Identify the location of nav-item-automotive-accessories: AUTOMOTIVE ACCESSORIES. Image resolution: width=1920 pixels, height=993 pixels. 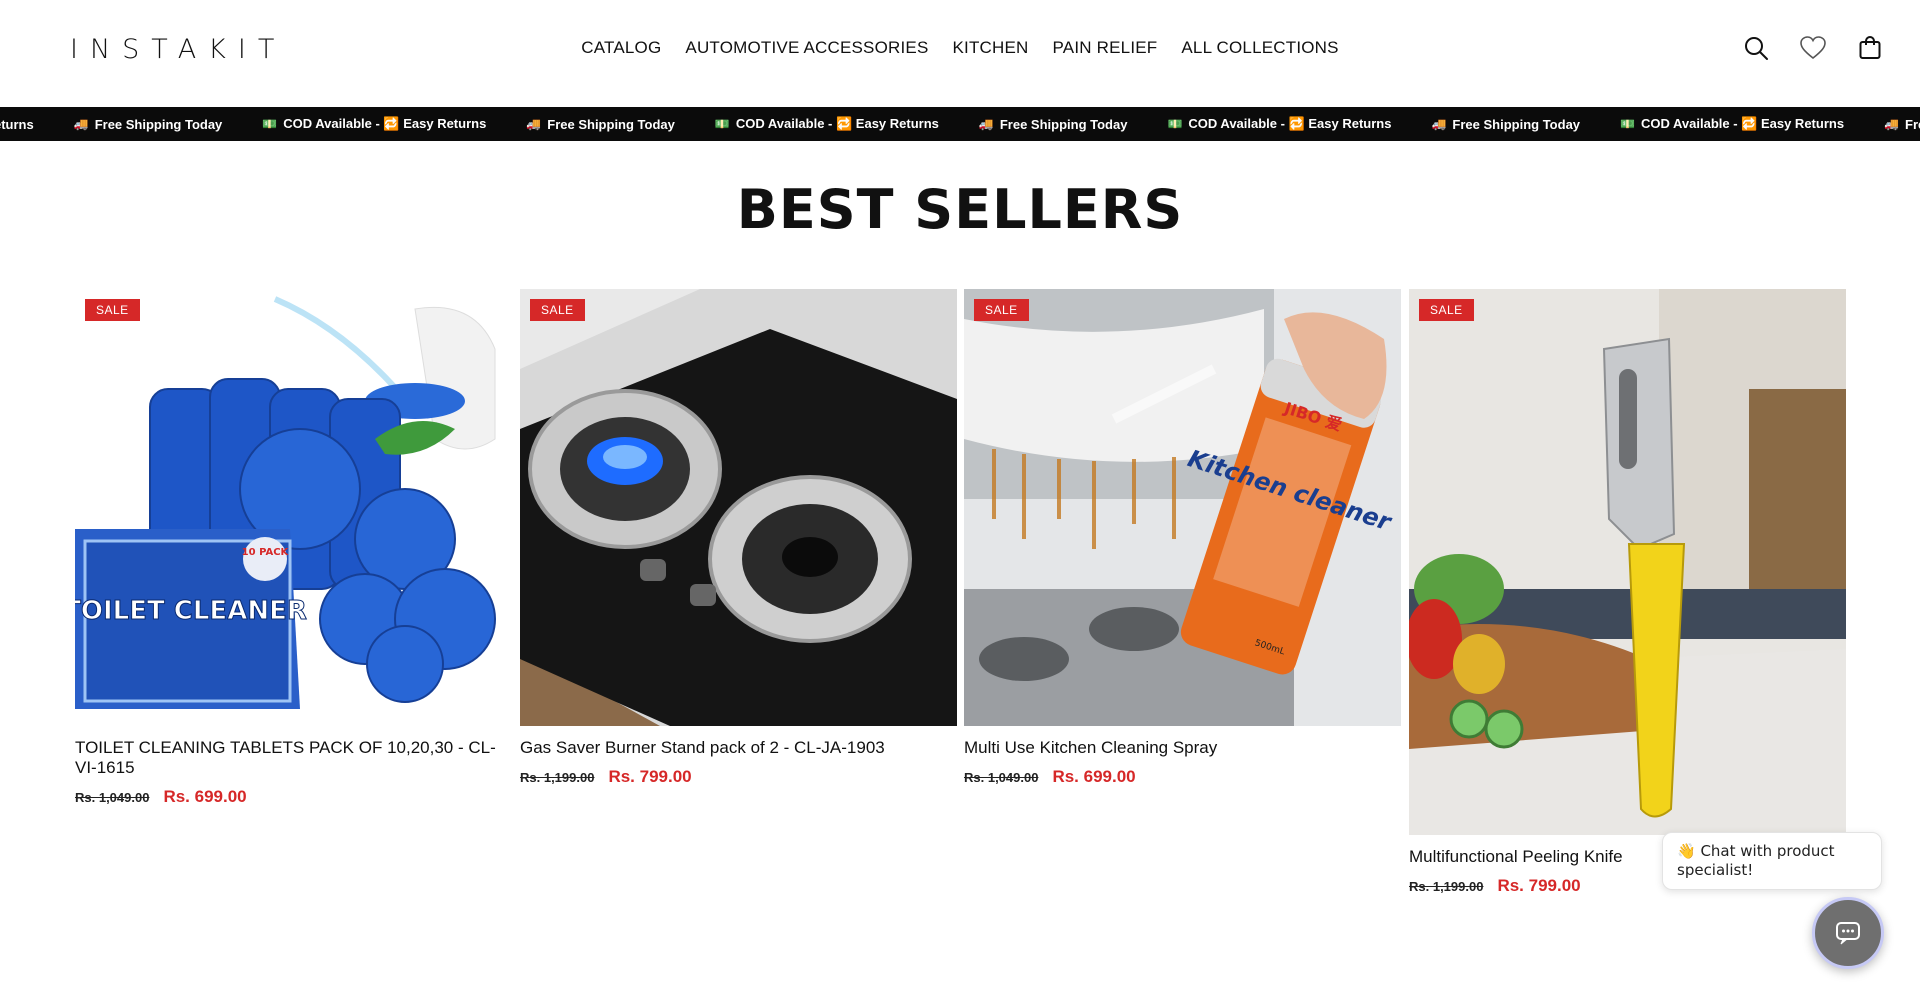
(806, 48).